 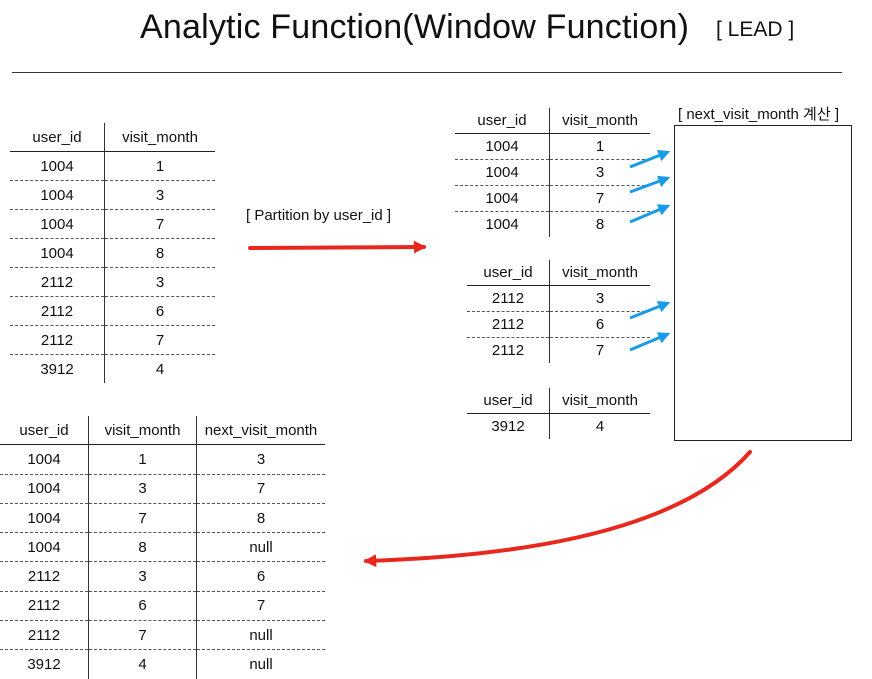 What do you see at coordinates (337, 247) in the screenshot?
I see `partition-arrow` at bounding box center [337, 247].